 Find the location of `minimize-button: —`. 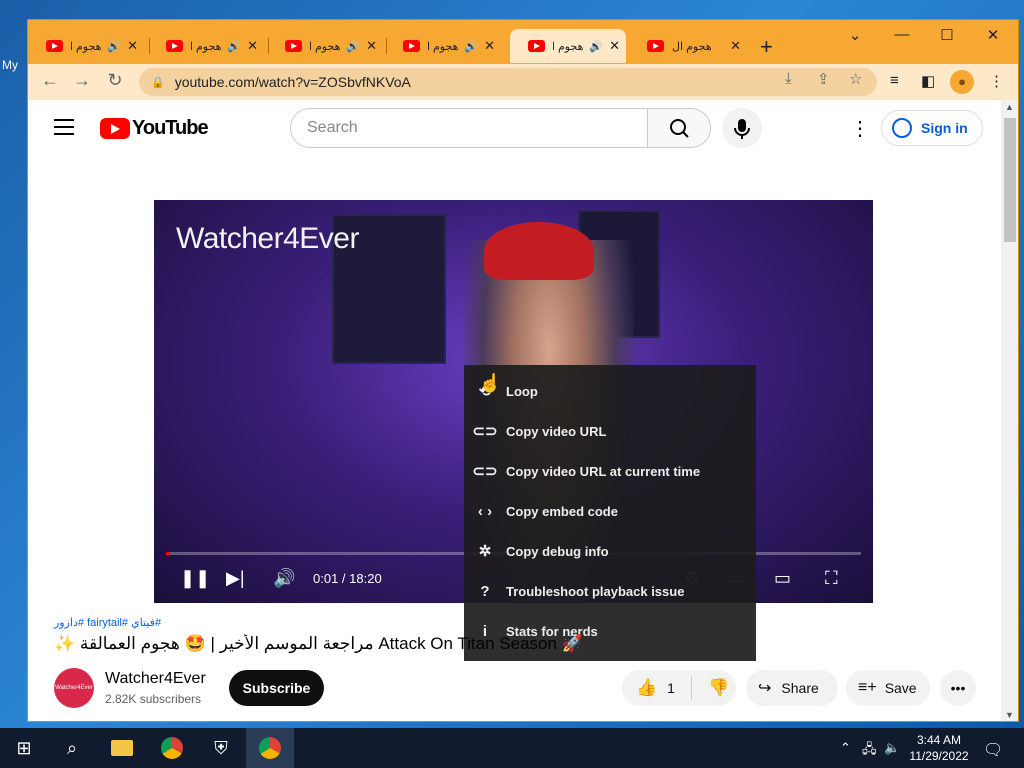

minimize-button: — is located at coordinates (902, 34).